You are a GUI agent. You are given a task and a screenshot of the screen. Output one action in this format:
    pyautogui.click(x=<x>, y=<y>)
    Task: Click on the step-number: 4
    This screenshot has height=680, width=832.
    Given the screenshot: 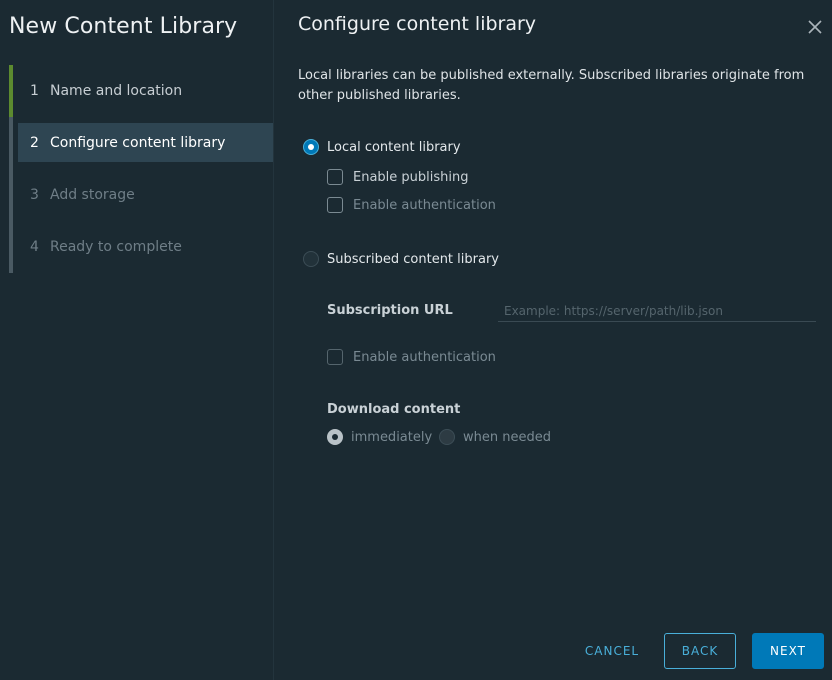 What is the action you would take?
    pyautogui.click(x=34, y=247)
    